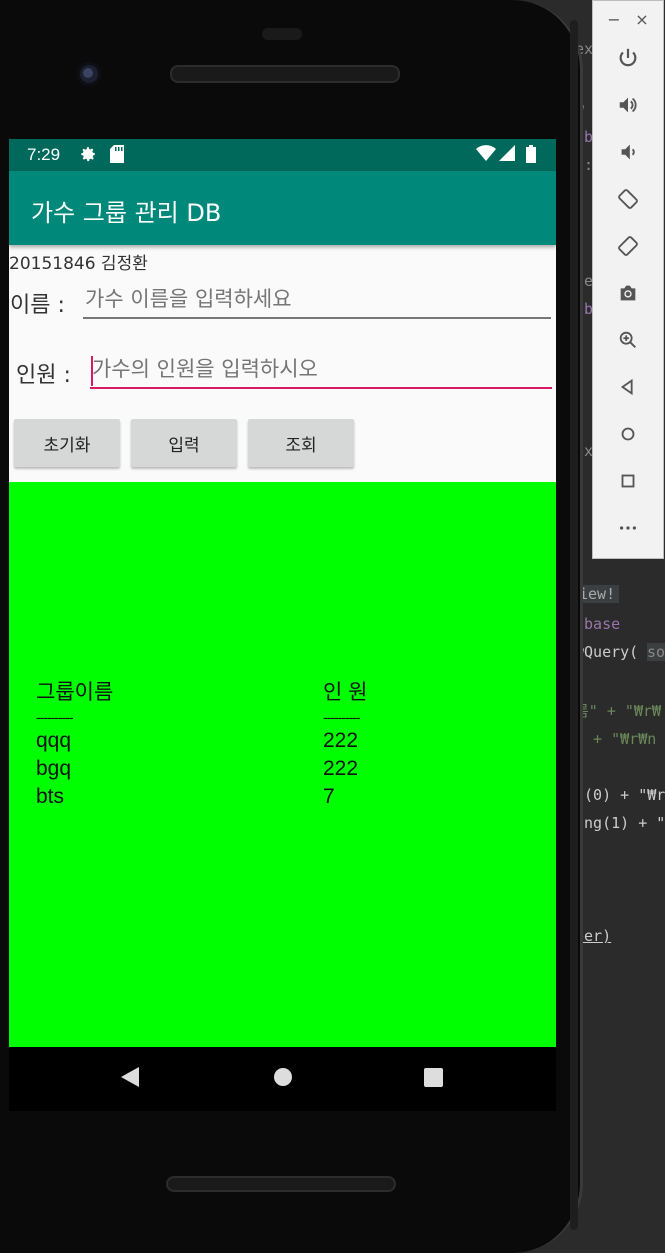 Image resolution: width=665 pixels, height=1253 pixels. I want to click on name-label: 이름 :, so click(37, 305).